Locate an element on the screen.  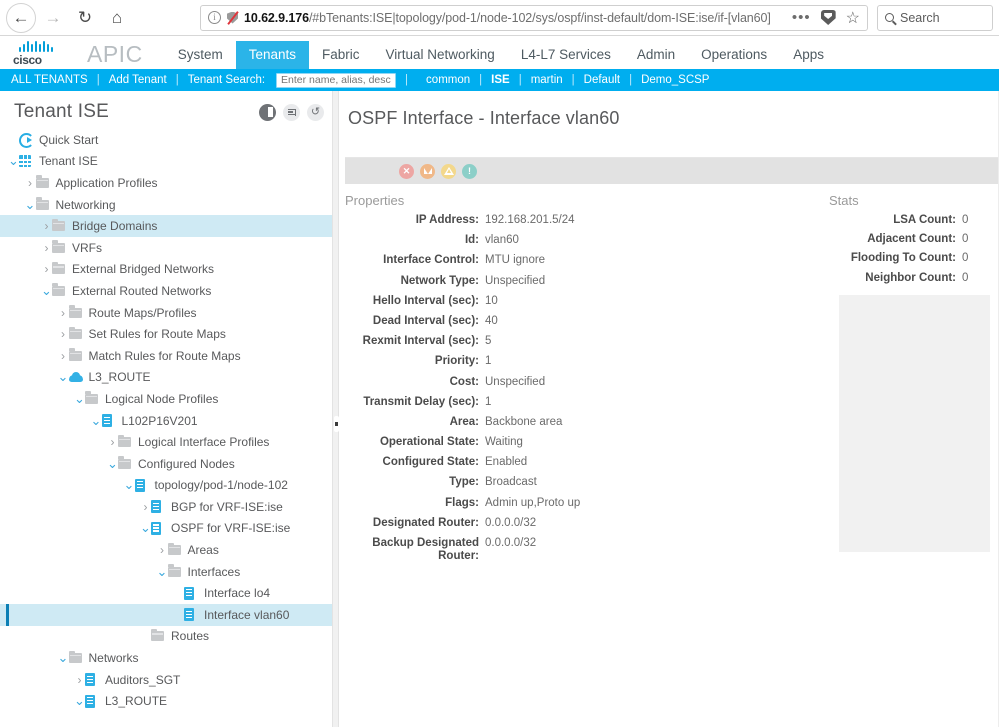
tree-item: ⌄ Tenant ISE is located at coordinates (166, 162).